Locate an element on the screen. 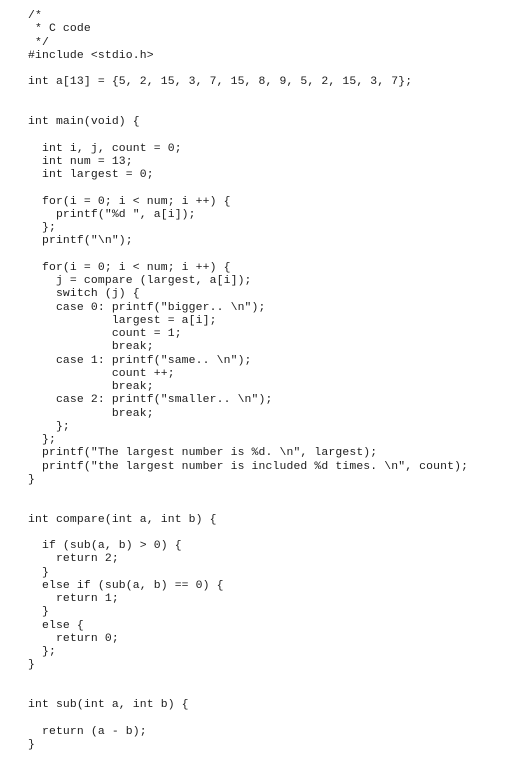 This screenshot has height=777, width=525. code-line: else if (sub(a, b) == 0) { is located at coordinates (126, 585).